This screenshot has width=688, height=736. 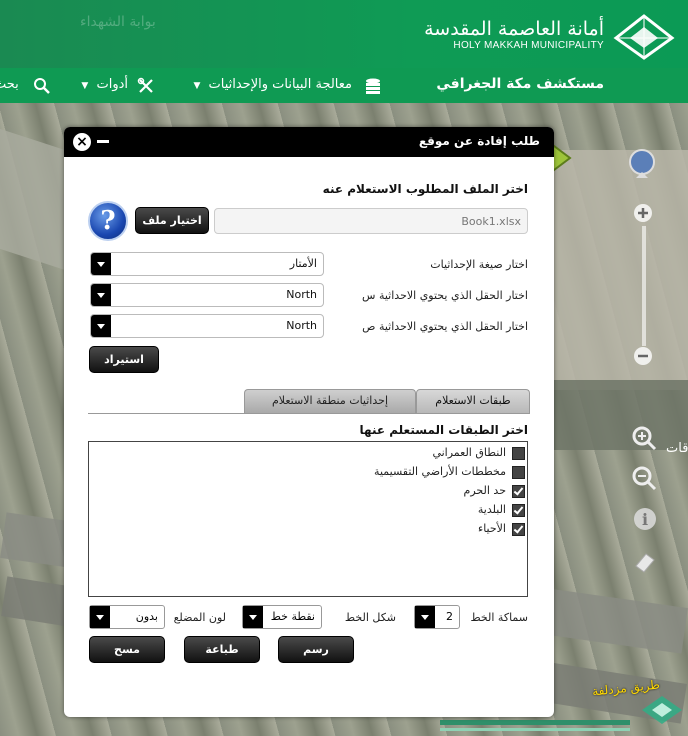 What do you see at coordinates (301, 325) in the screenshot?
I see `y-field-value: North` at bounding box center [301, 325].